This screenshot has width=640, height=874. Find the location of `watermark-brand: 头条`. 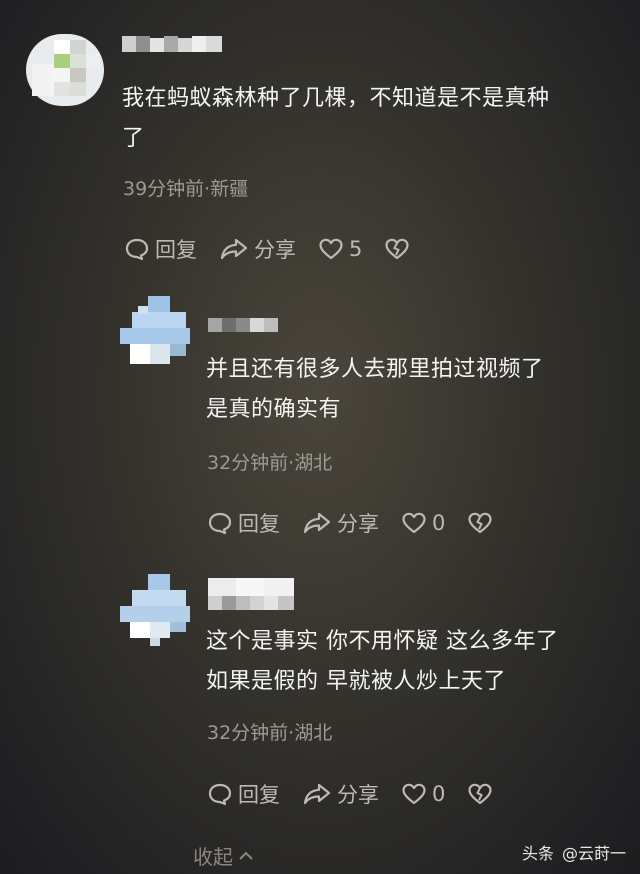

watermark-brand: 头条 is located at coordinates (537, 853).